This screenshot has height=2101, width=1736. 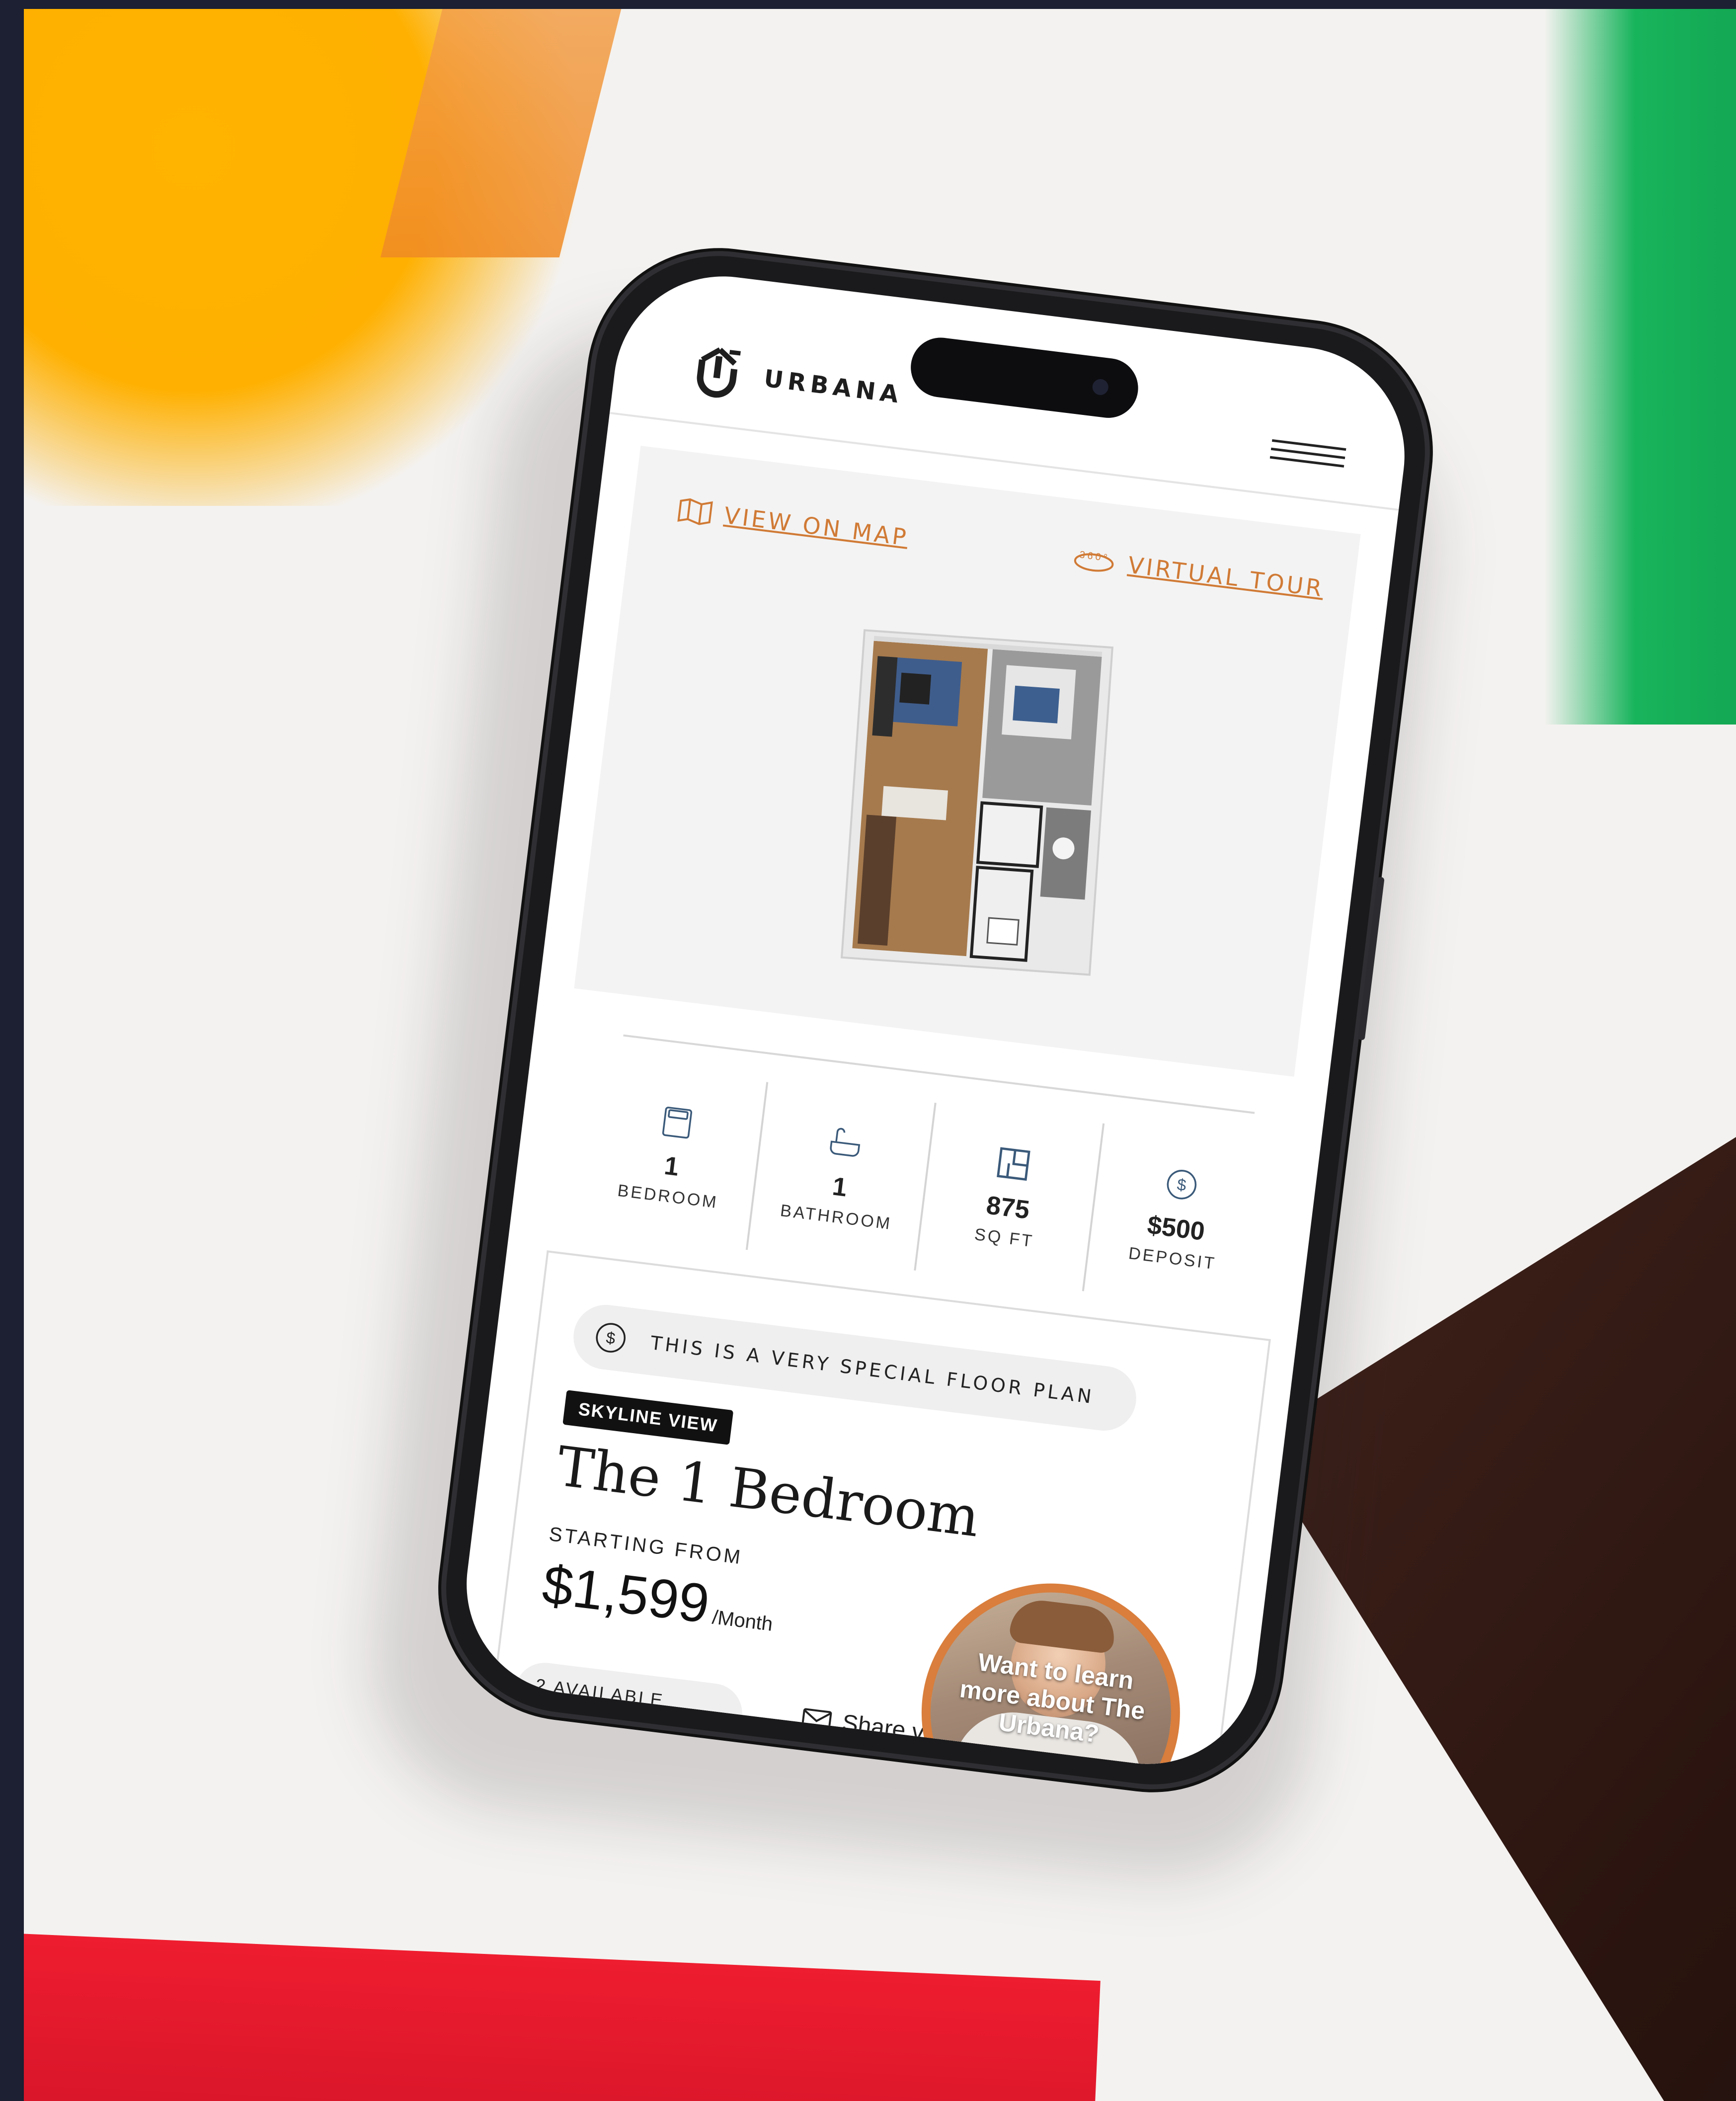 I want to click on stat-bedroom: 1 BEDROOM, so click(x=674, y=1155).